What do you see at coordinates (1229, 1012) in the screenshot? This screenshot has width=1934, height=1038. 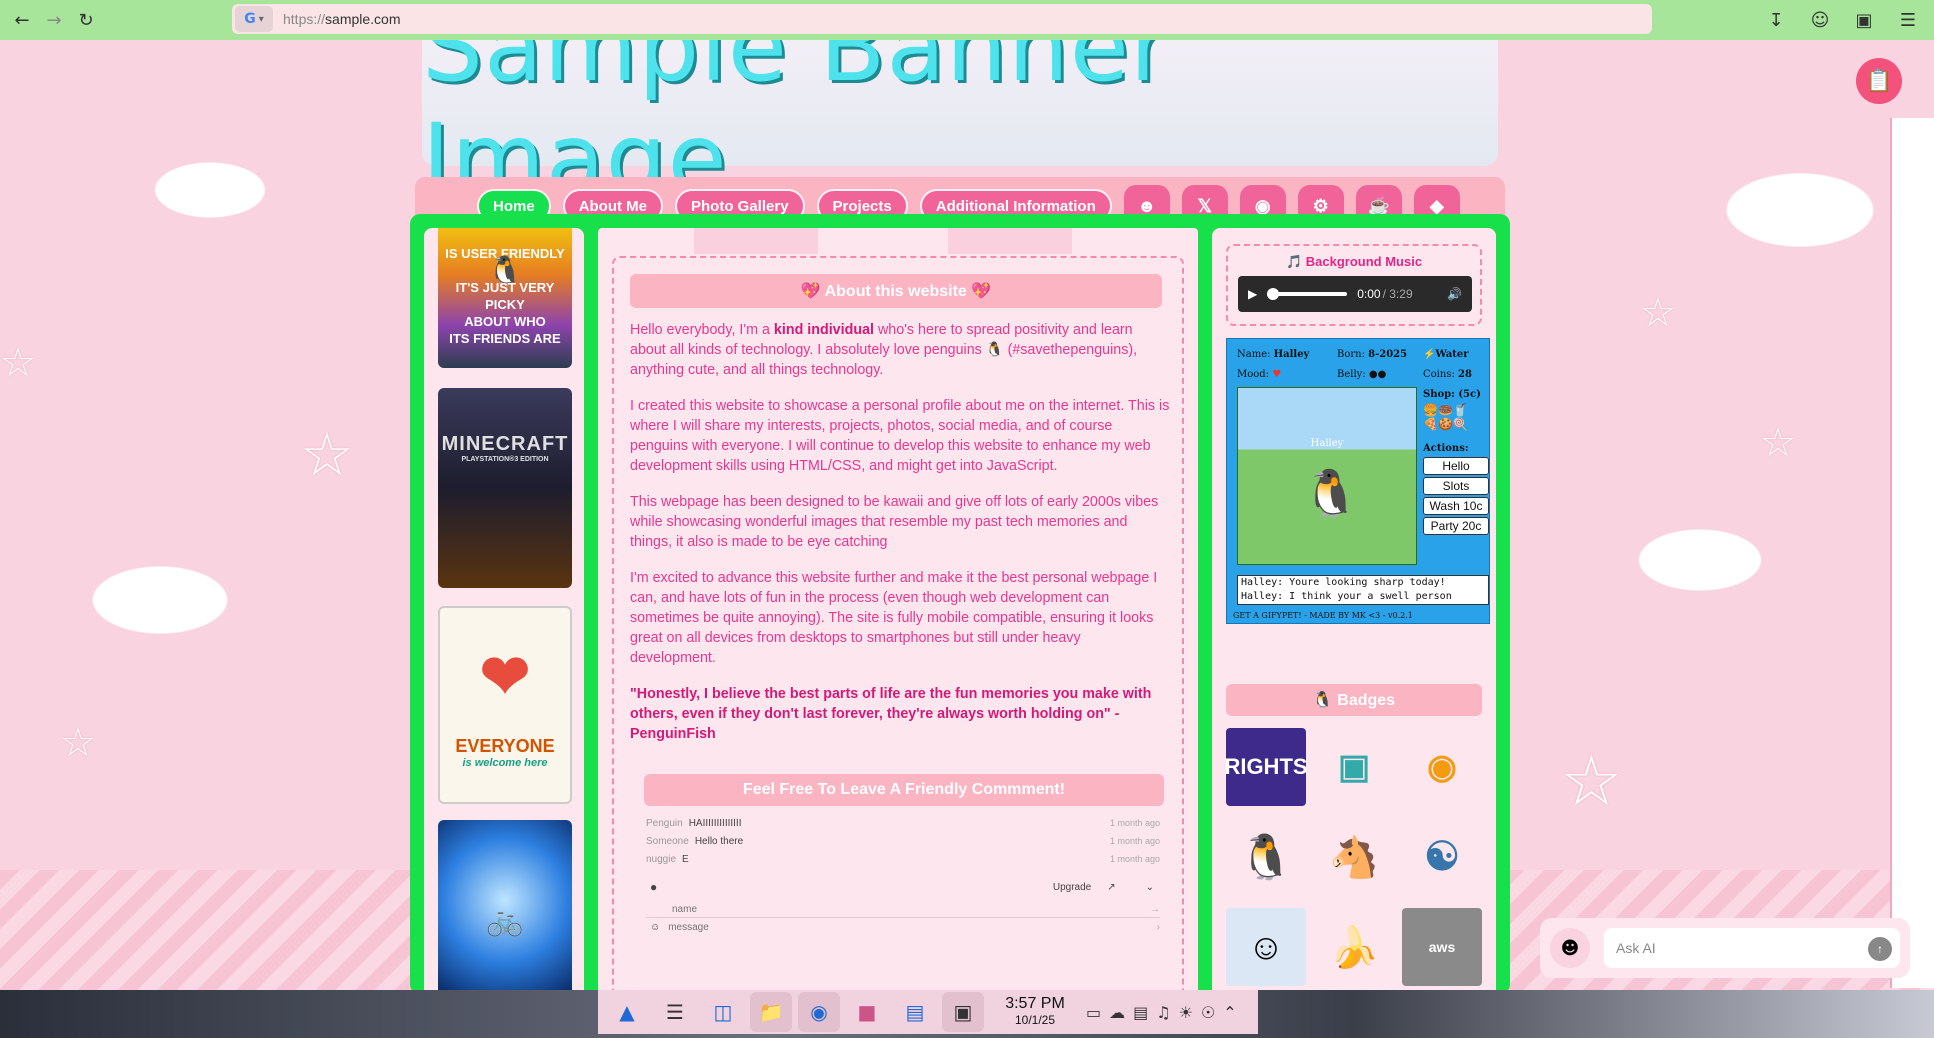 I see `chevron-up-icon: ⌃` at bounding box center [1229, 1012].